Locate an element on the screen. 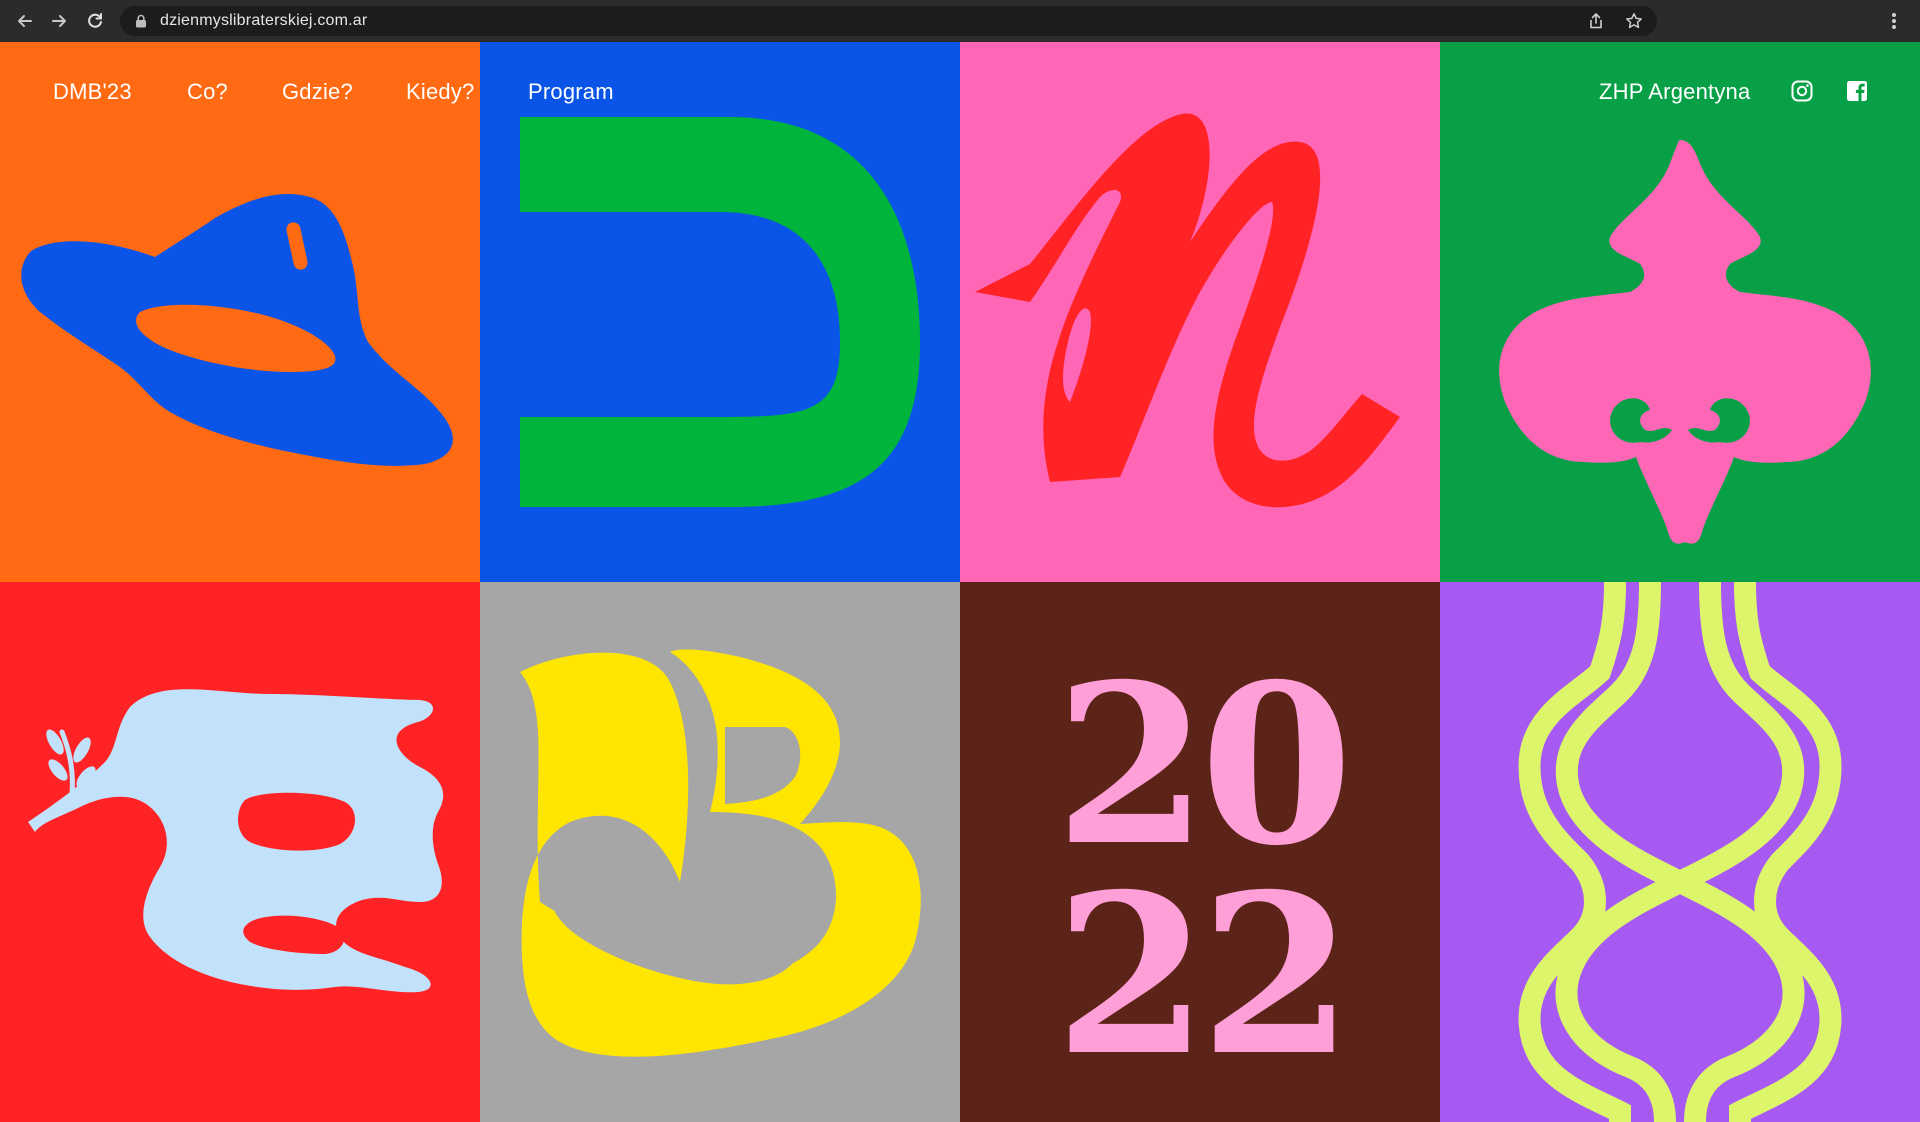 This screenshot has height=1122, width=1920. square-knot-icon is located at coordinates (1680, 852).